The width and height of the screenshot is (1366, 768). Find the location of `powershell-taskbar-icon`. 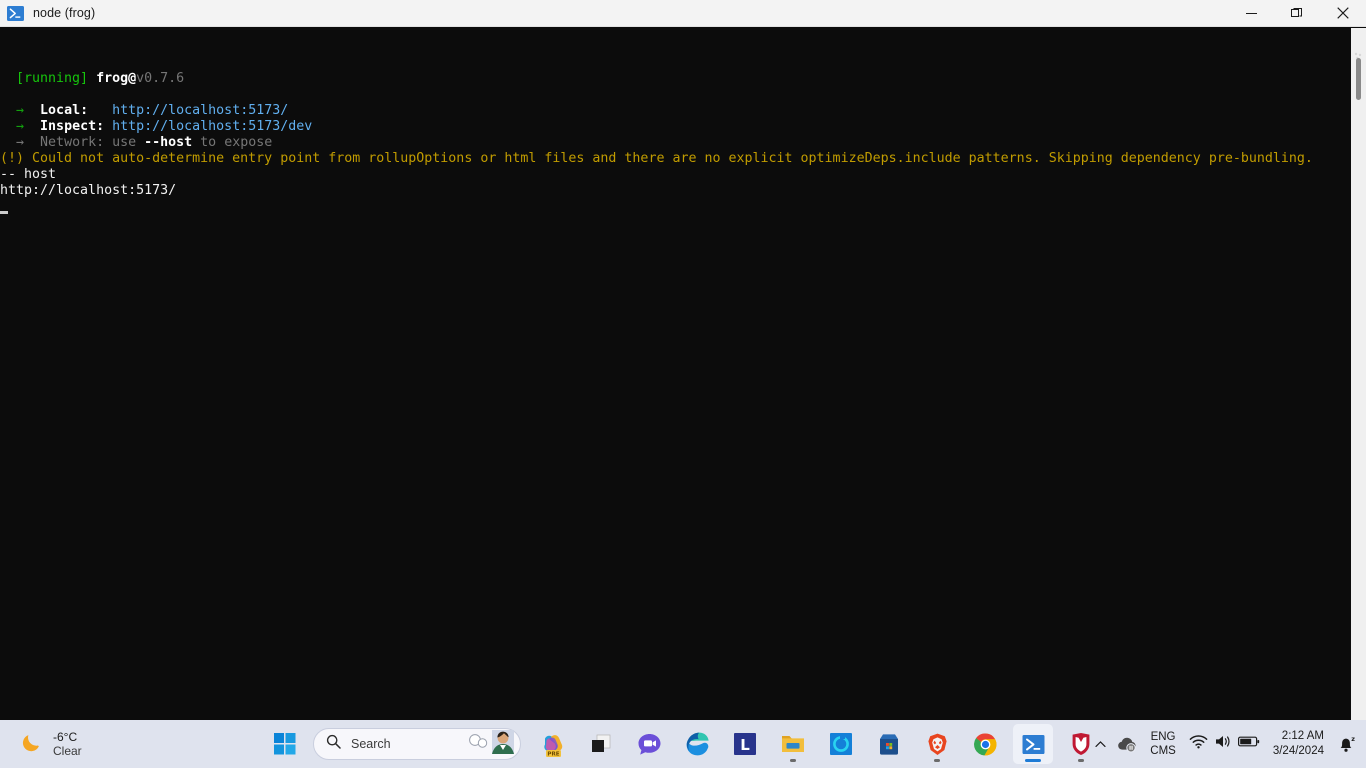

powershell-taskbar-icon is located at coordinates (1033, 744).